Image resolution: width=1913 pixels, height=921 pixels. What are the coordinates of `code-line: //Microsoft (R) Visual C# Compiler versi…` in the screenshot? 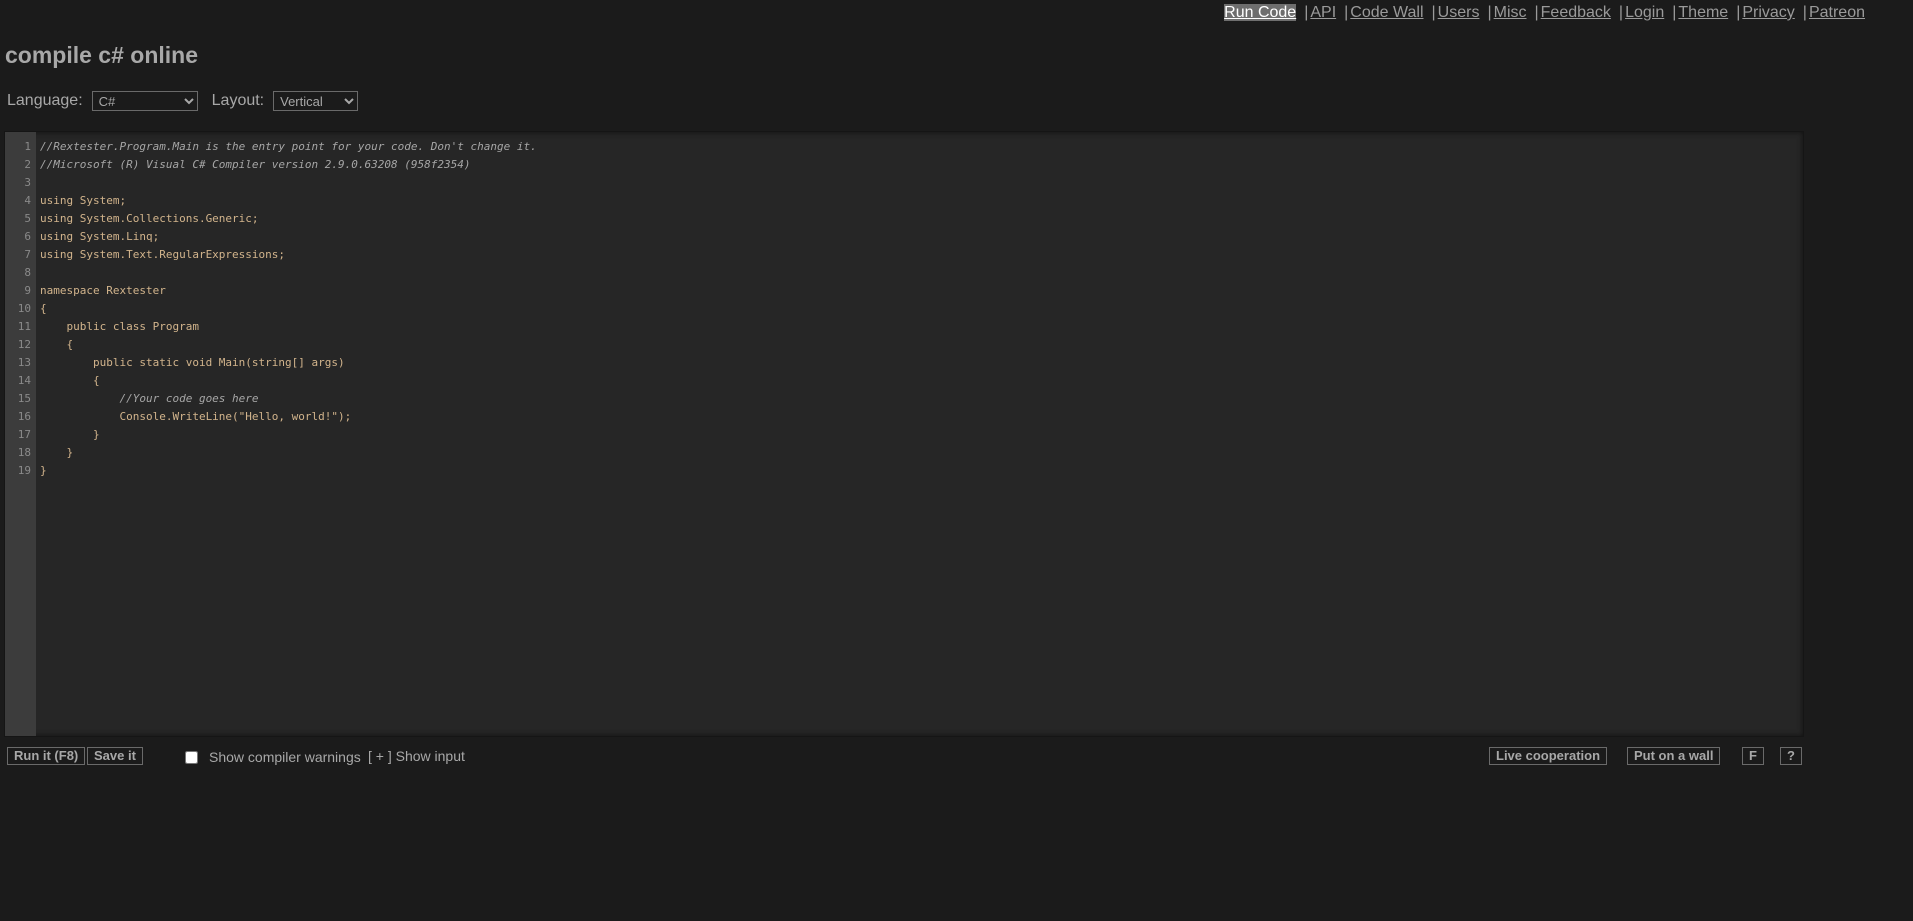 It's located at (255, 164).